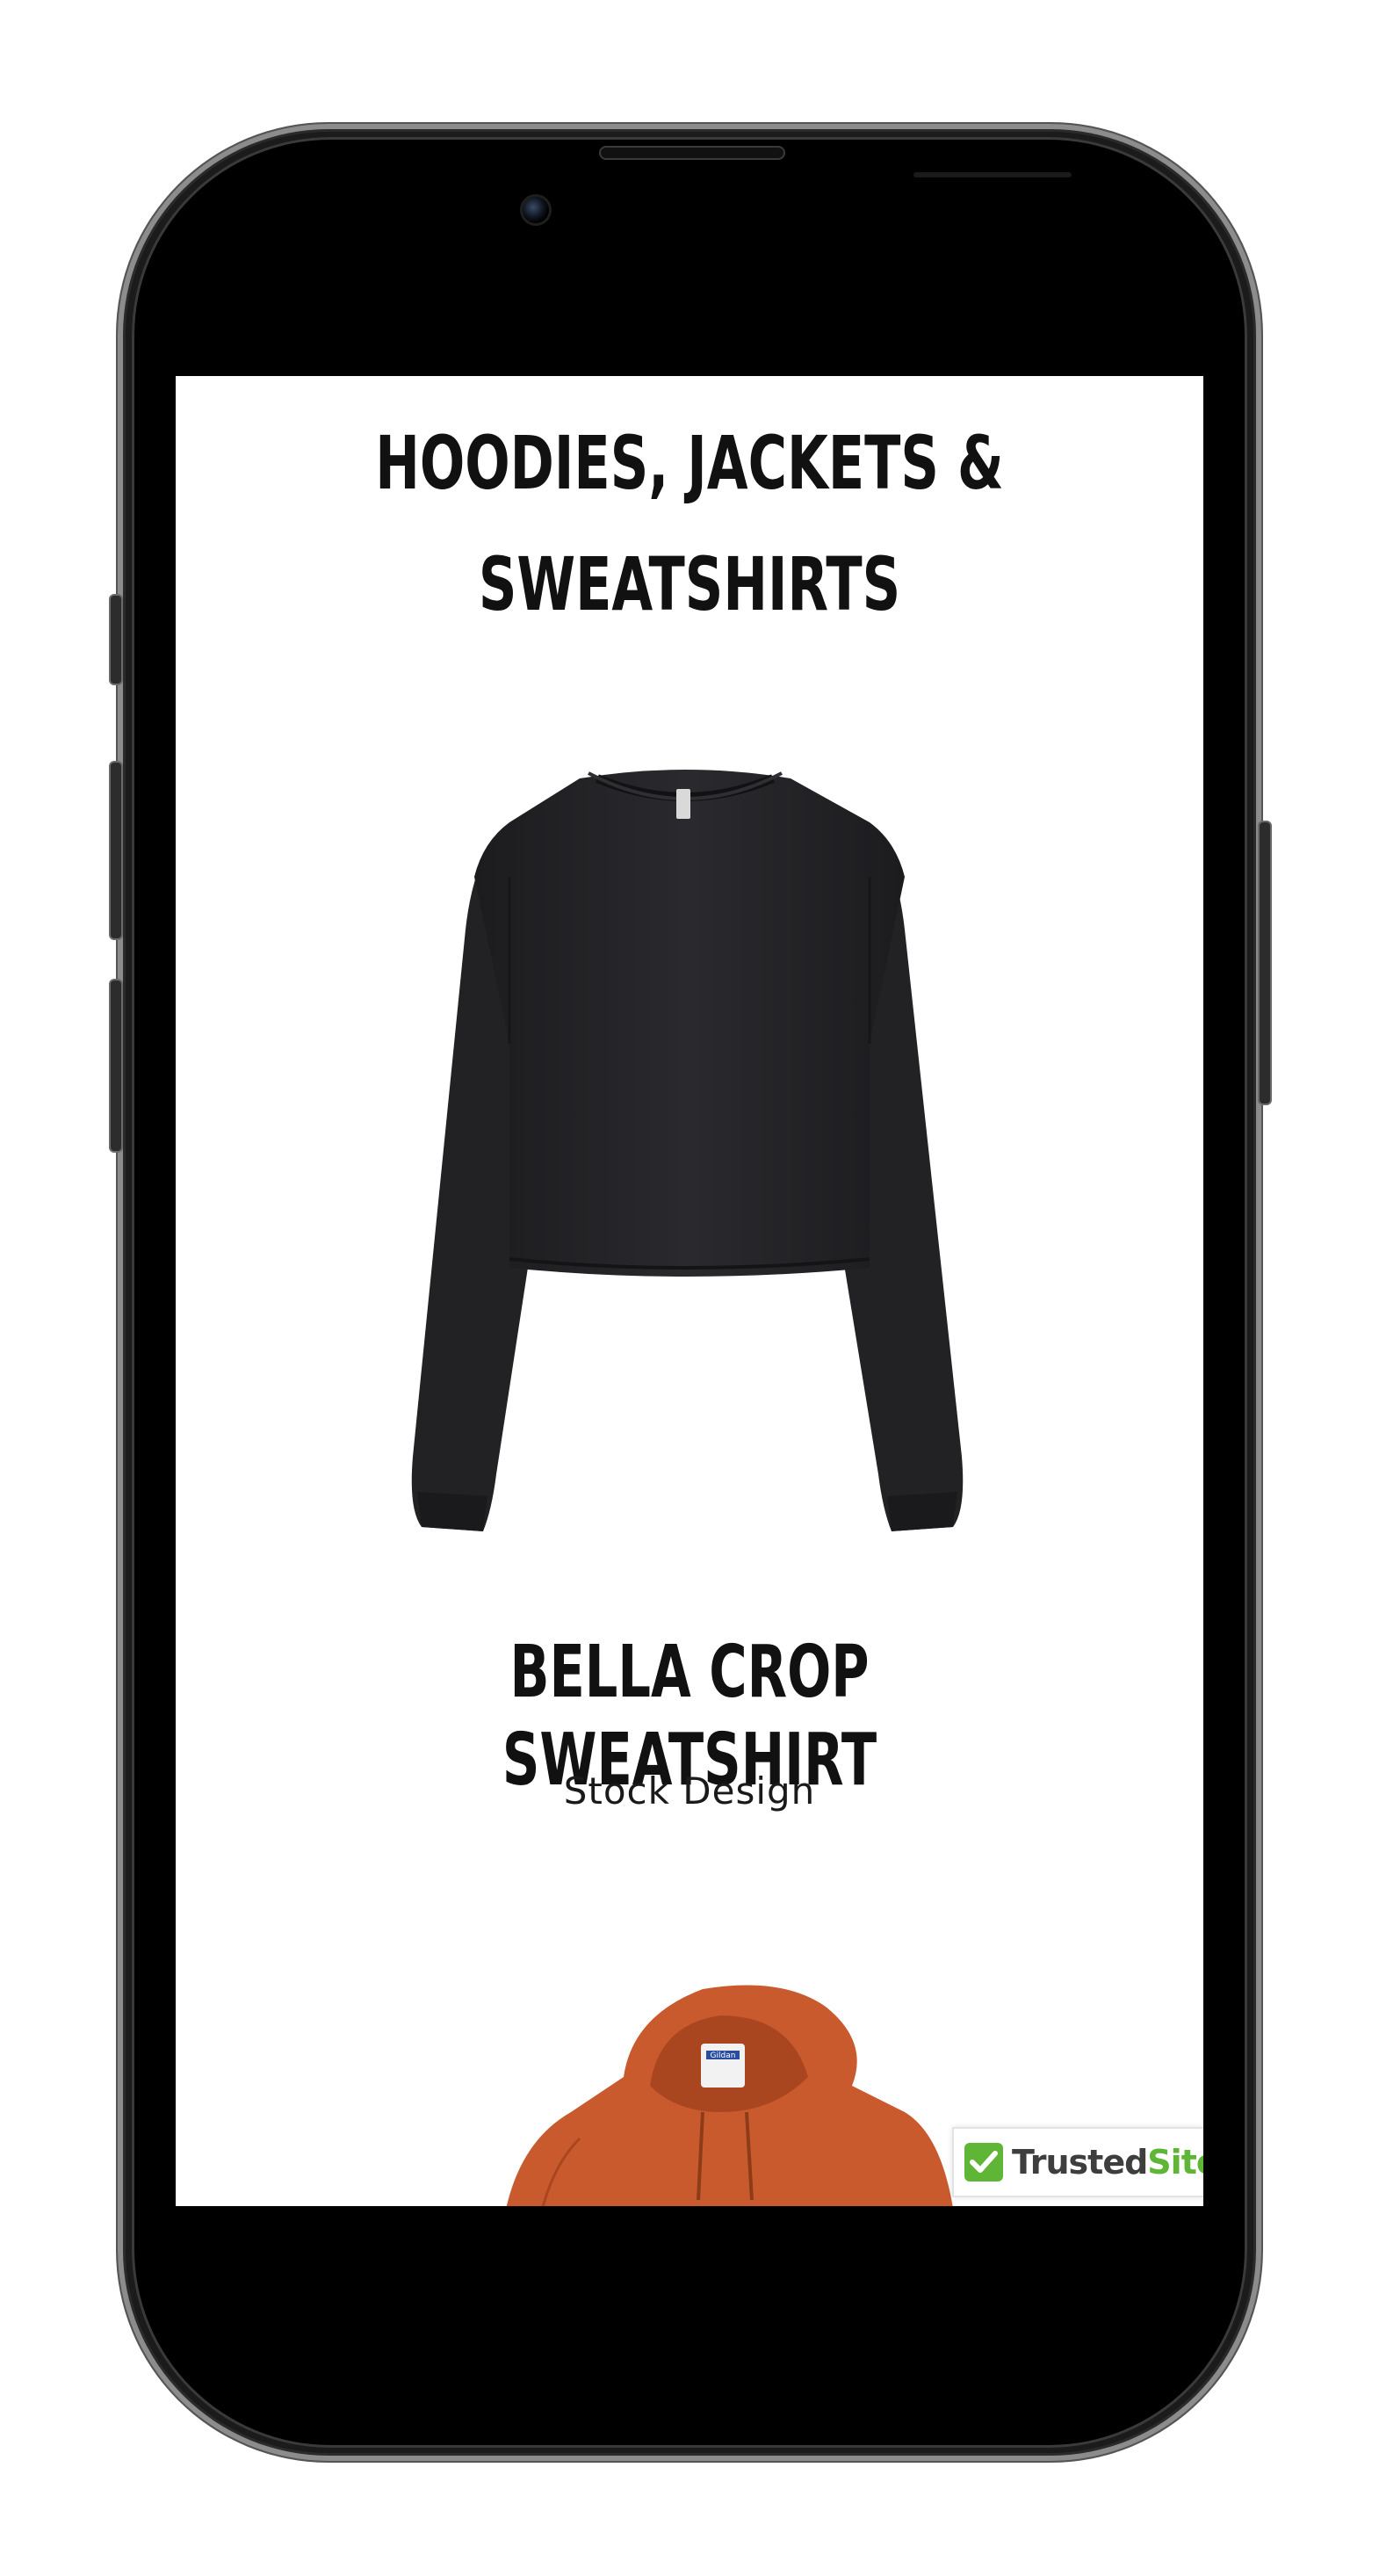 This screenshot has height=2576, width=1379. I want to click on next-product-image: Gildan, so click(720, 2093).